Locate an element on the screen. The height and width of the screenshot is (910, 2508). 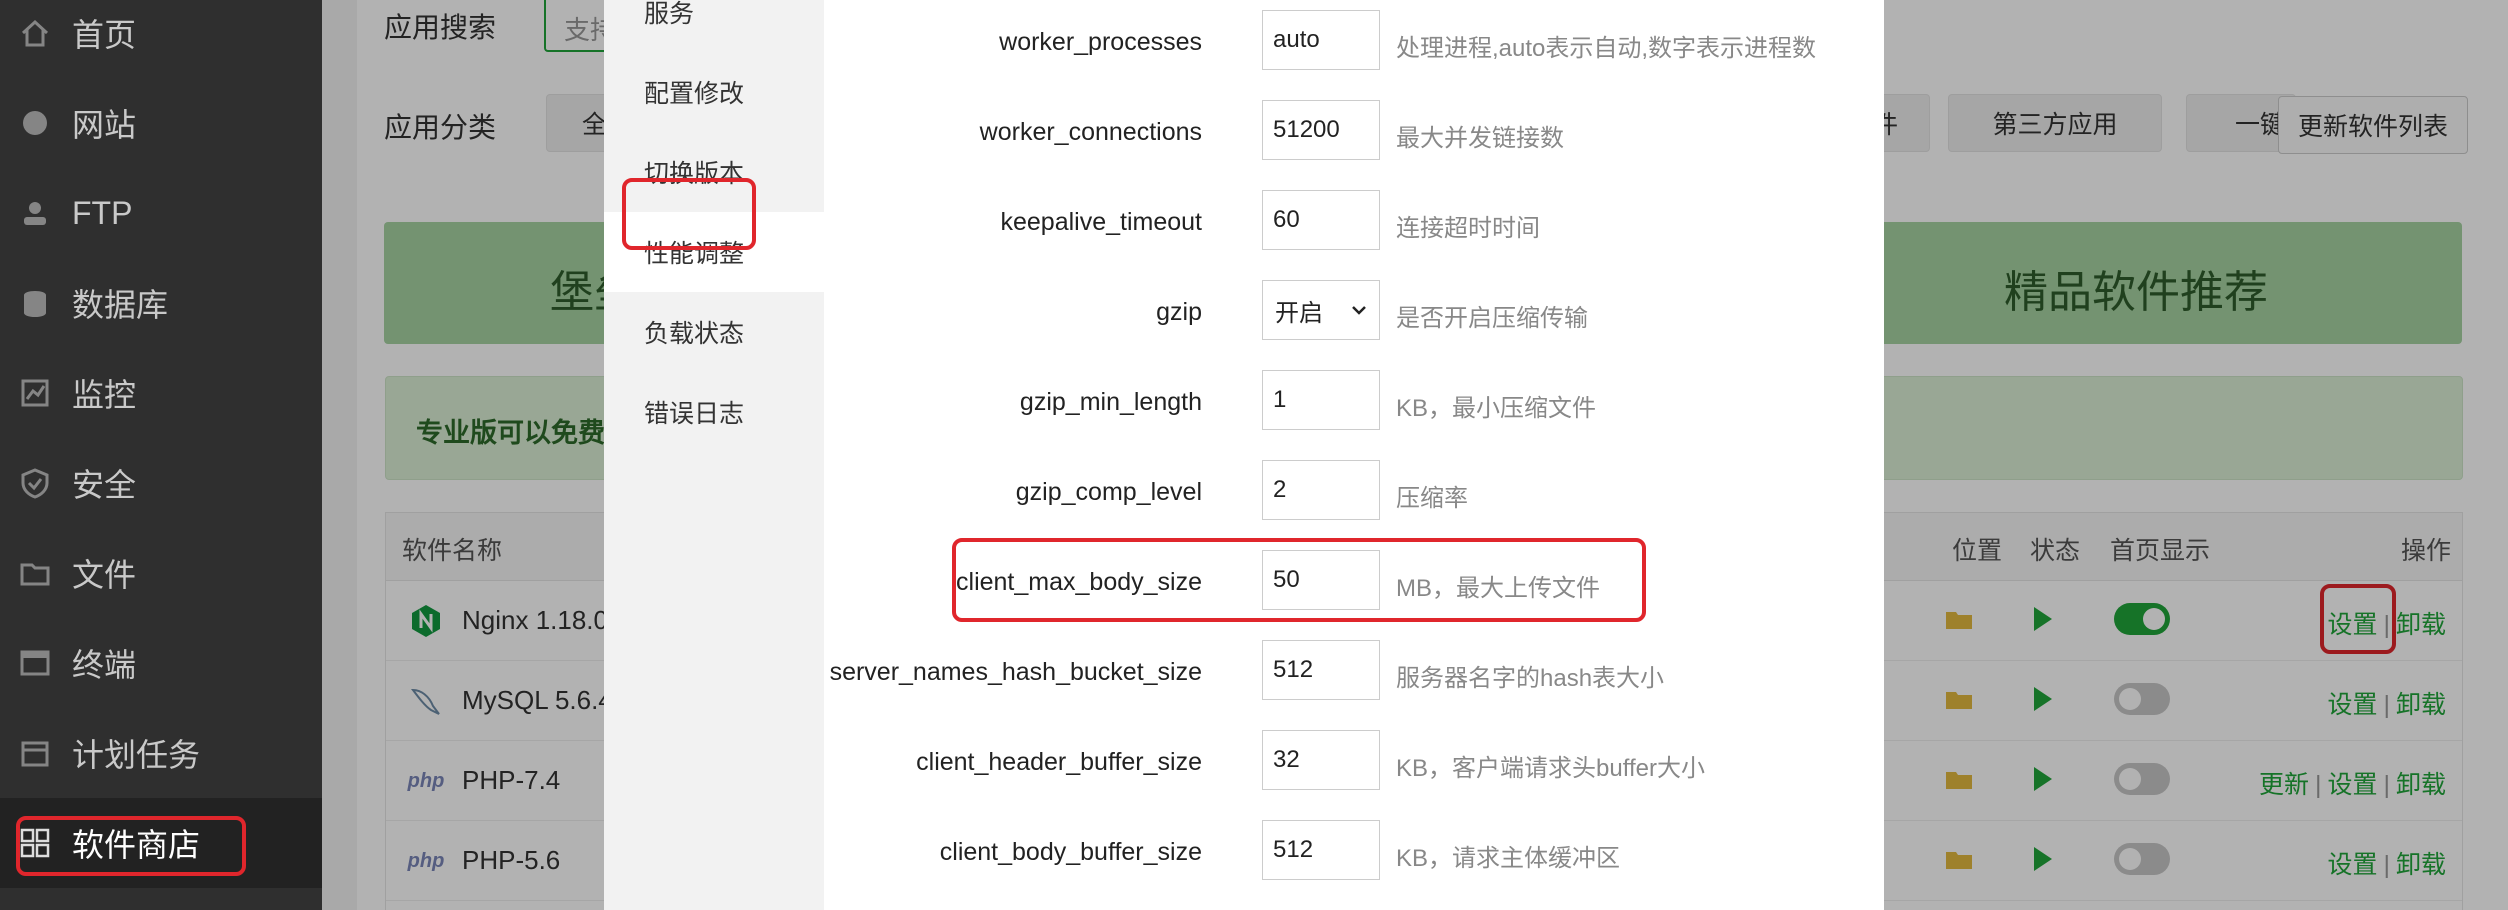
home-icon is located at coordinates (35, 33).